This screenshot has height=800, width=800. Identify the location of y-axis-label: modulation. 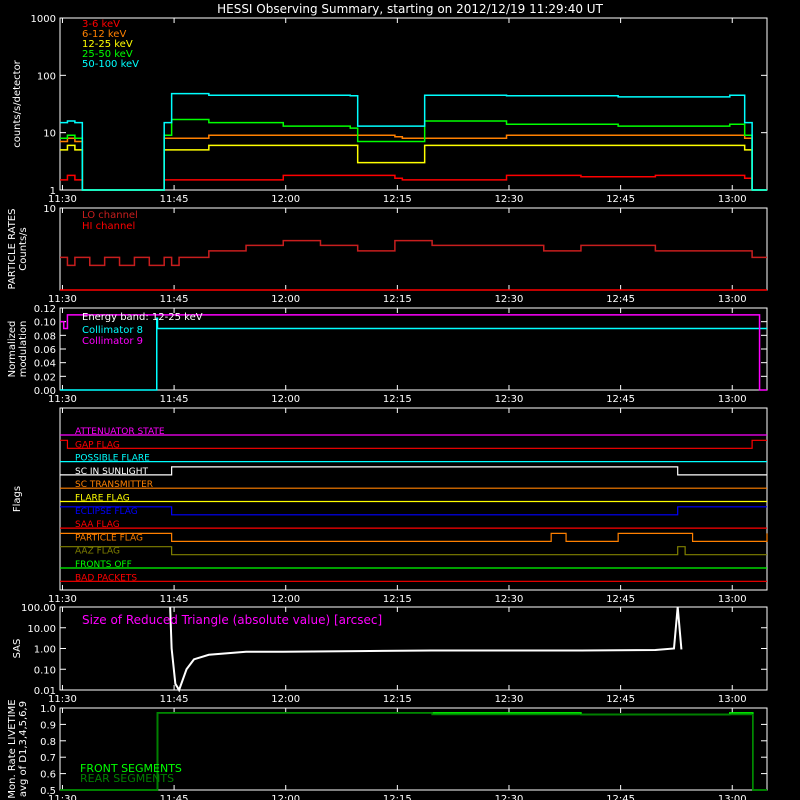
(23, 349).